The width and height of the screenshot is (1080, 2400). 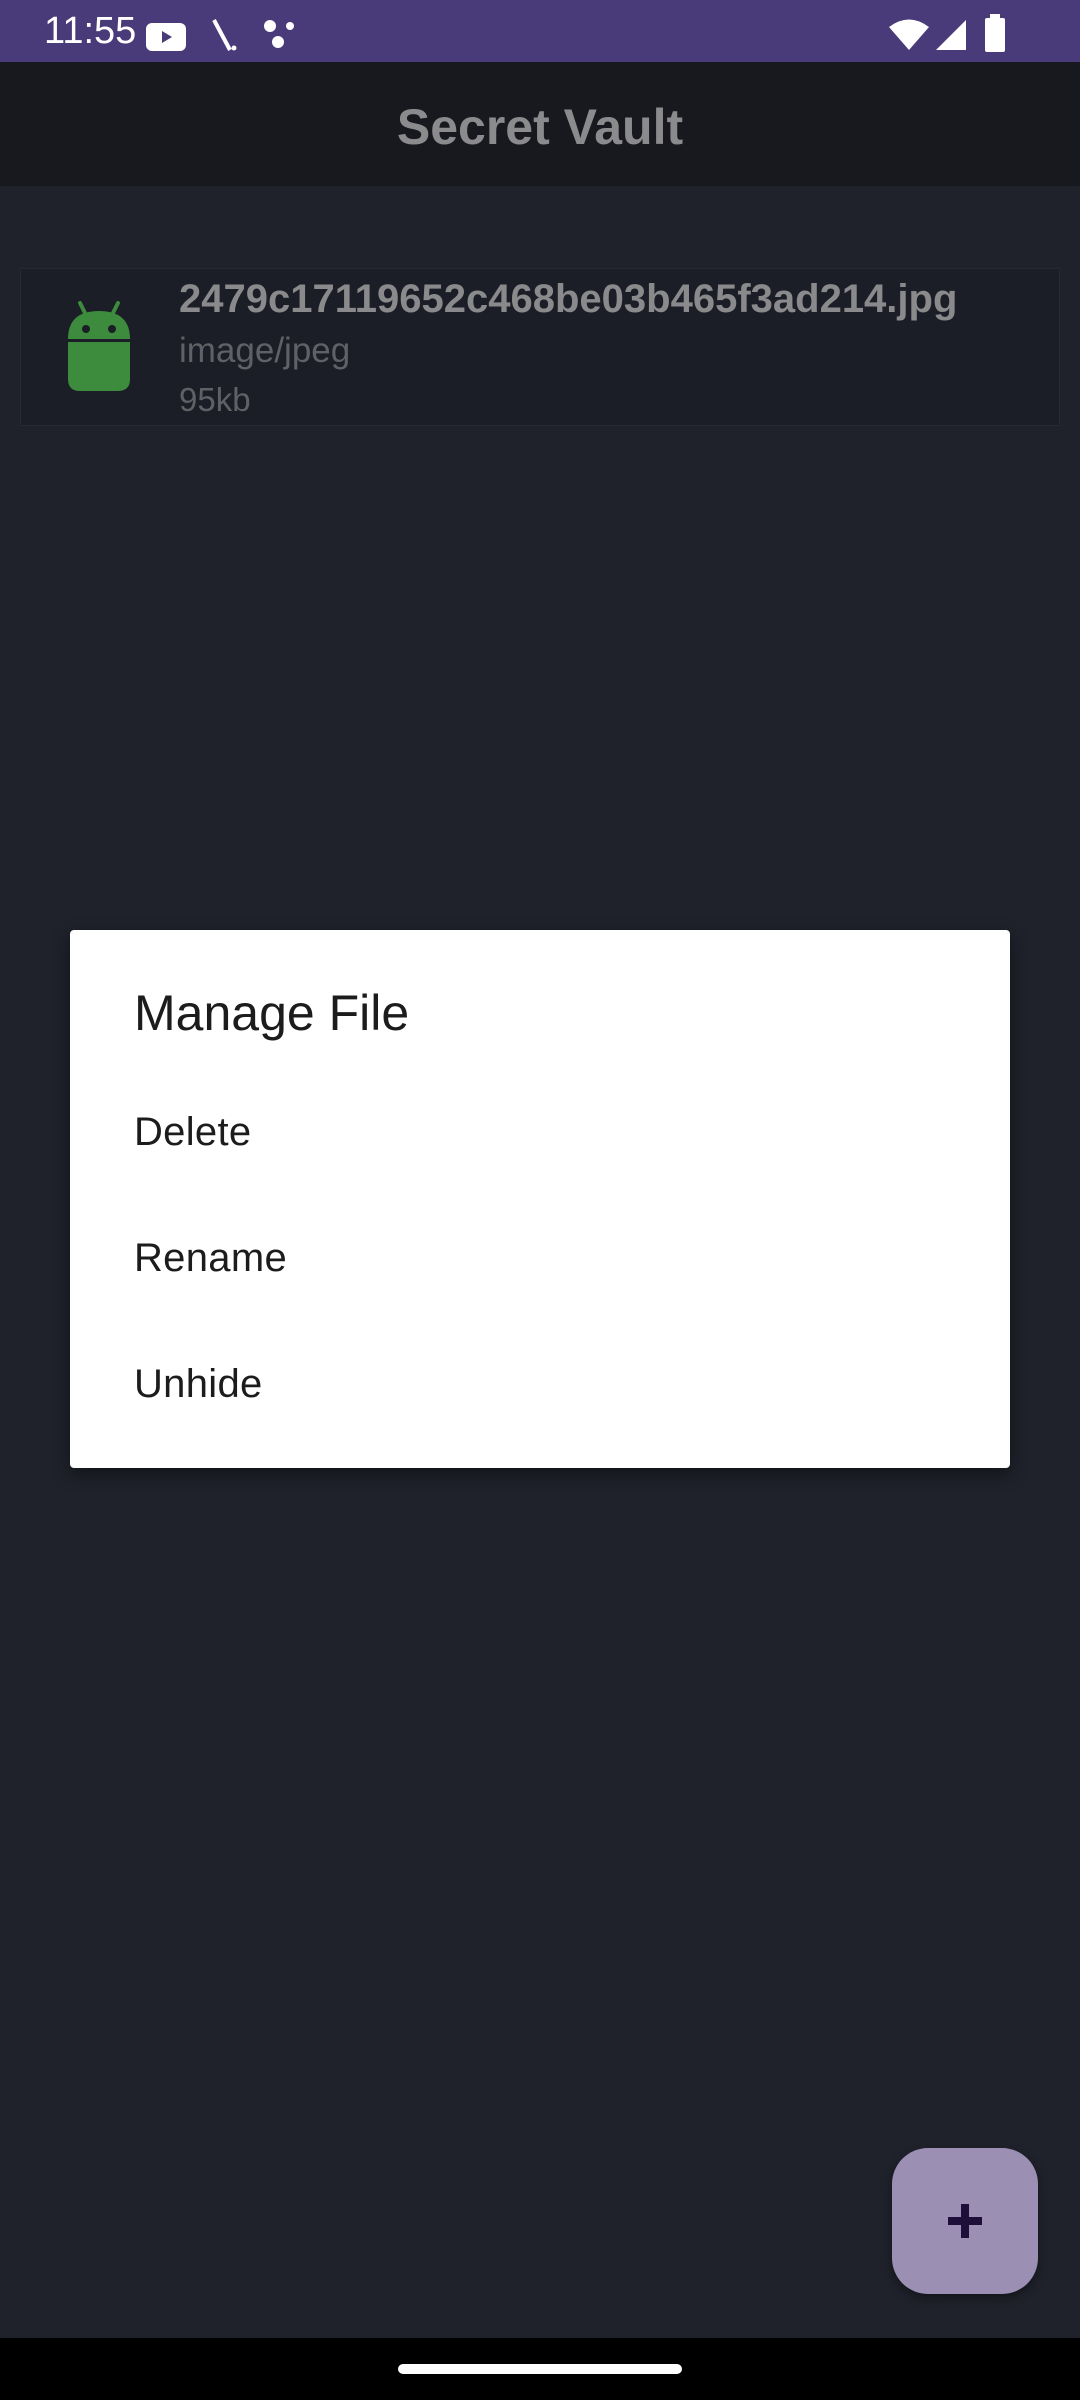 What do you see at coordinates (279, 34) in the screenshot?
I see `dots-icon` at bounding box center [279, 34].